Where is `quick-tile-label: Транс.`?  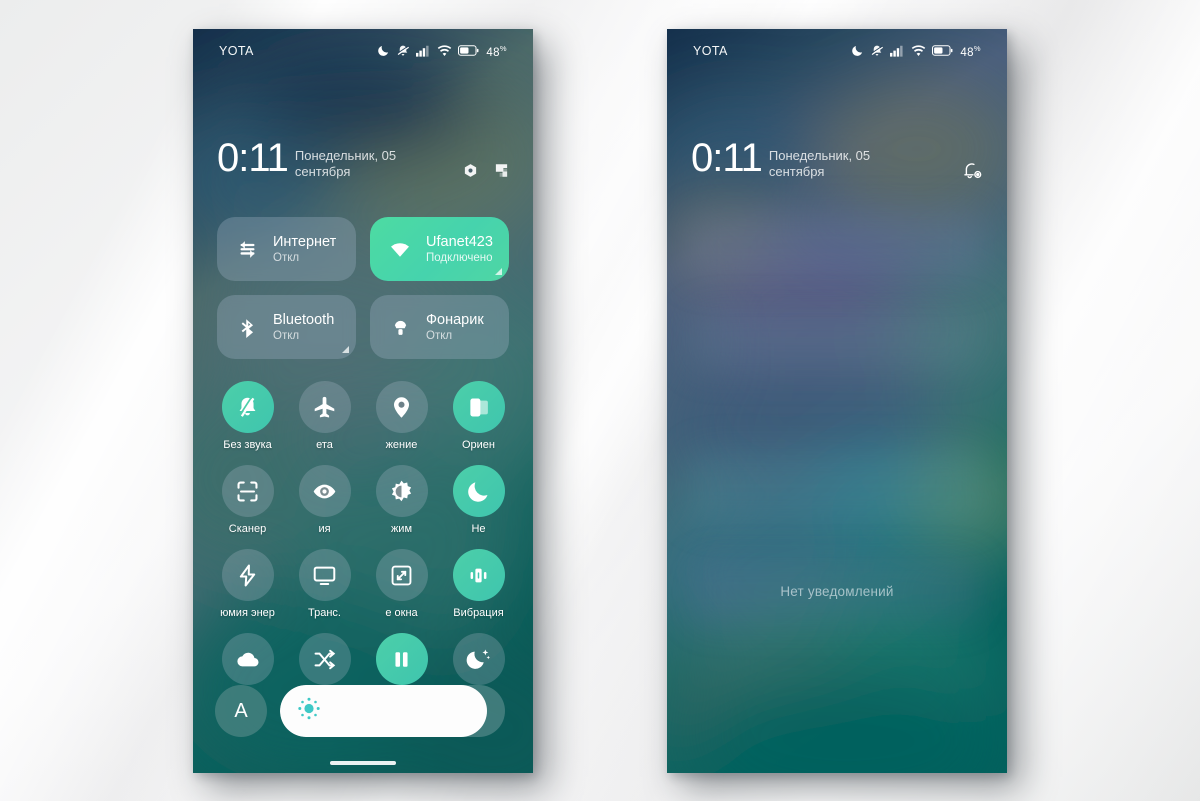 quick-tile-label: Транс. is located at coordinates (324, 613).